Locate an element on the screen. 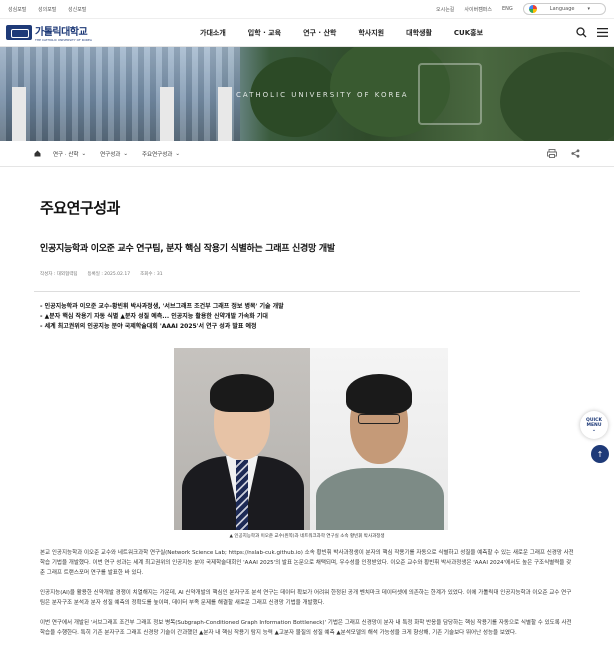 The height and width of the screenshot is (660, 614). quick-menu-button: QUICK MENU ⌄ is located at coordinates (594, 425).